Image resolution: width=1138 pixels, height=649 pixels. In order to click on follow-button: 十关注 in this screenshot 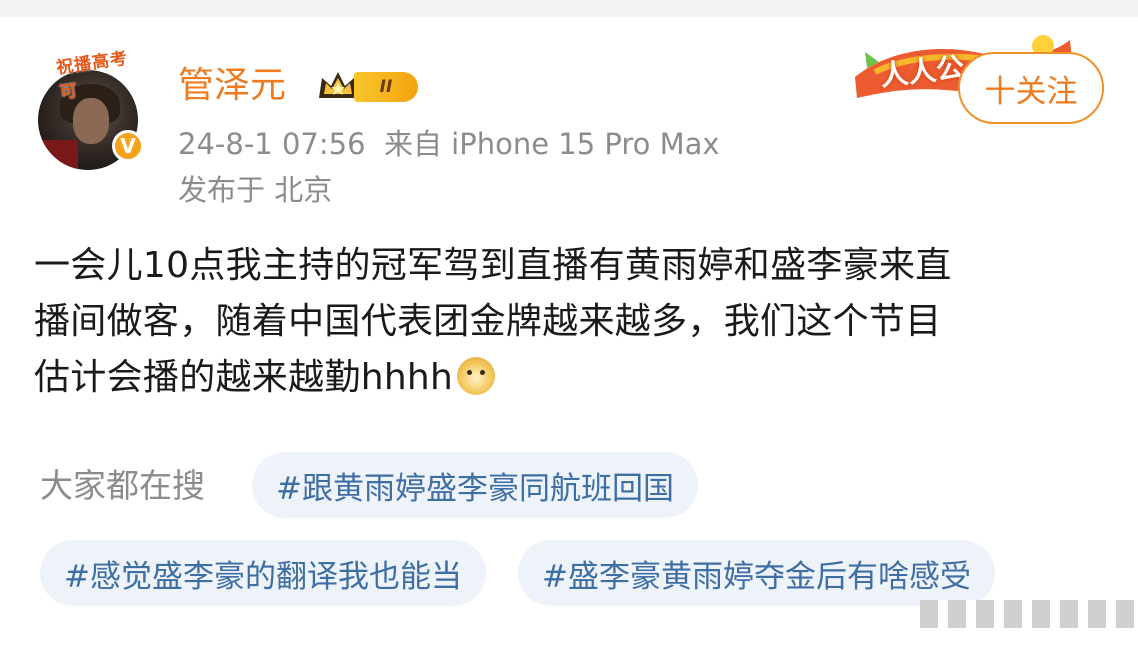, I will do `click(1031, 88)`.